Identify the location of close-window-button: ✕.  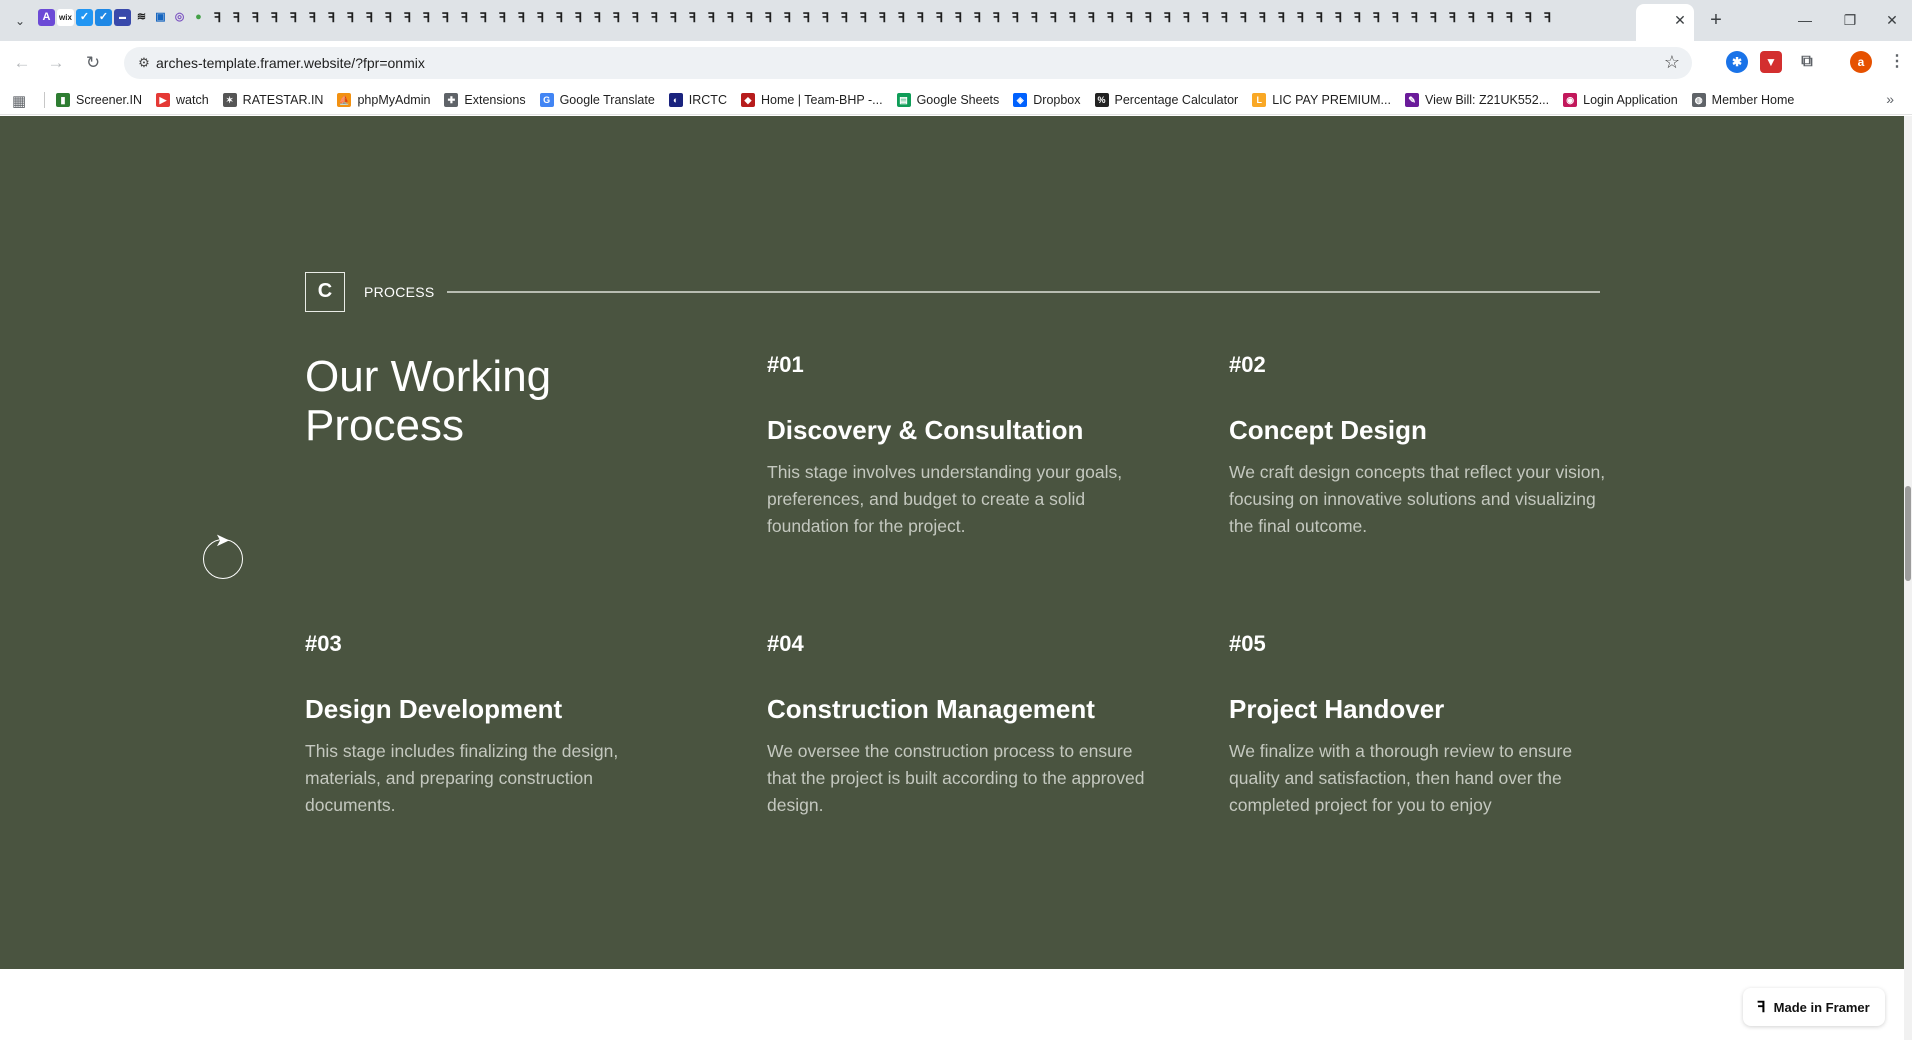
(1892, 20).